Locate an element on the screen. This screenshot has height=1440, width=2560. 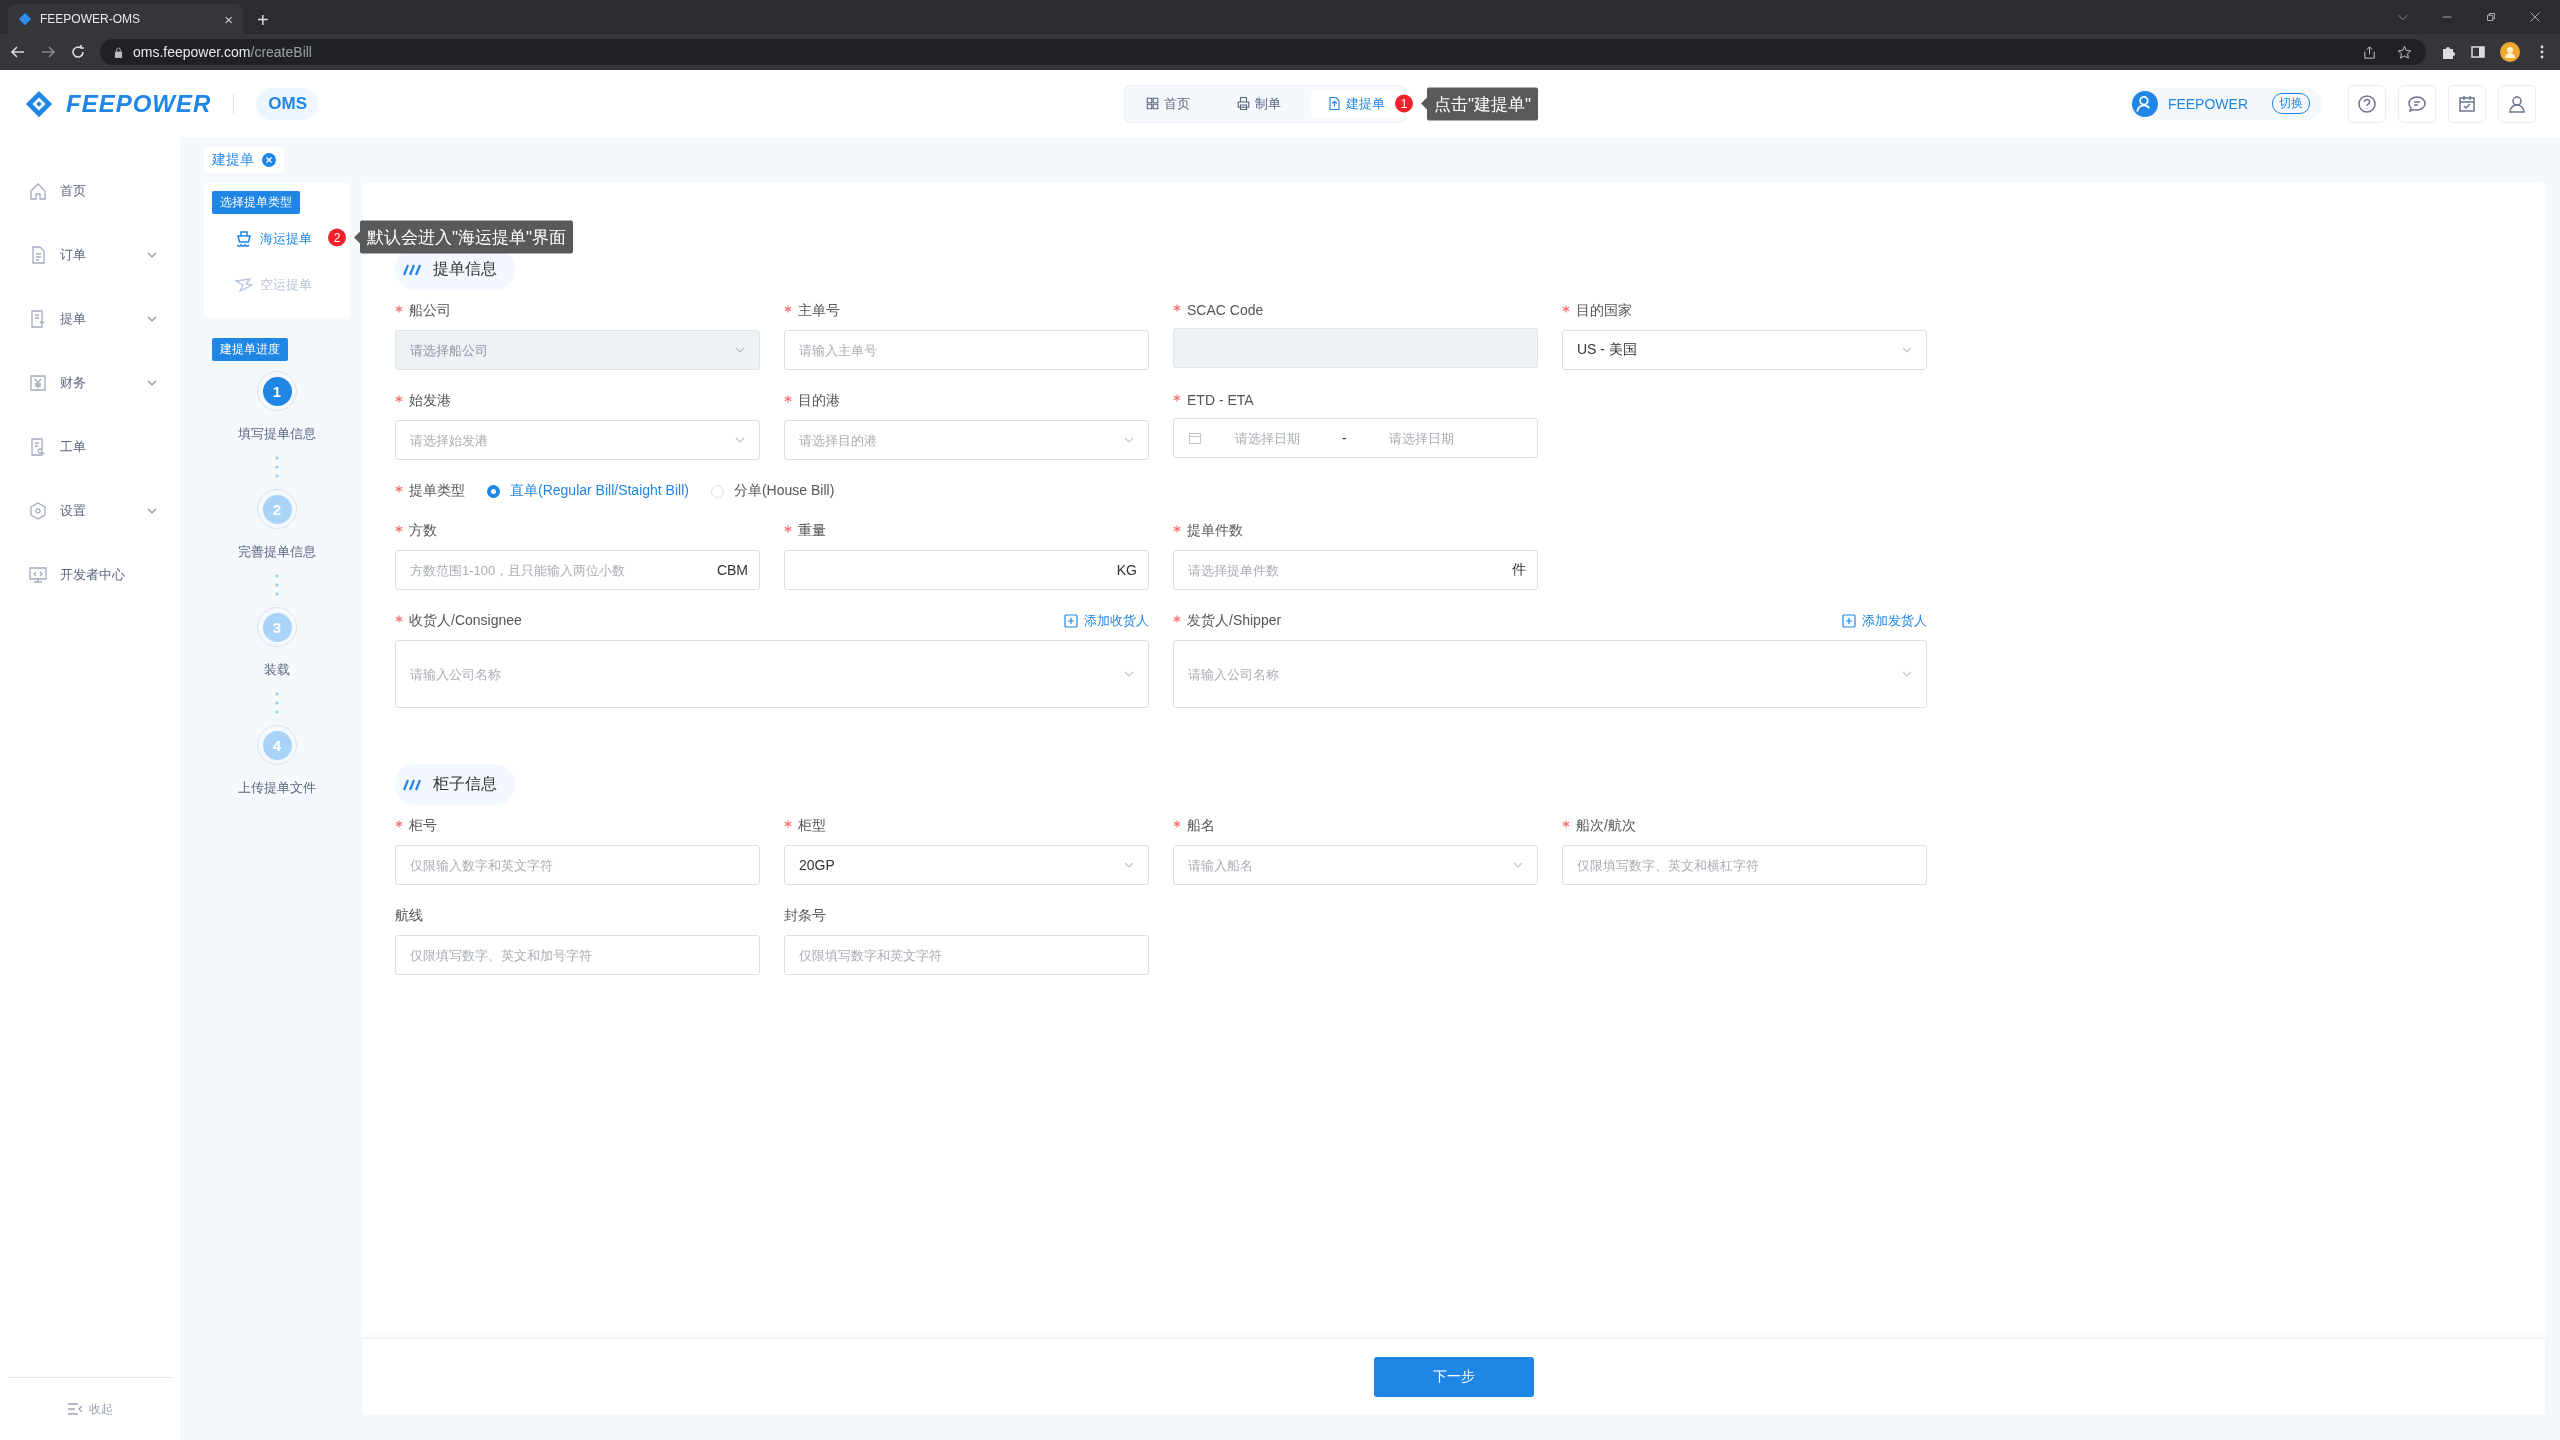
ship-icon is located at coordinates (244, 239).